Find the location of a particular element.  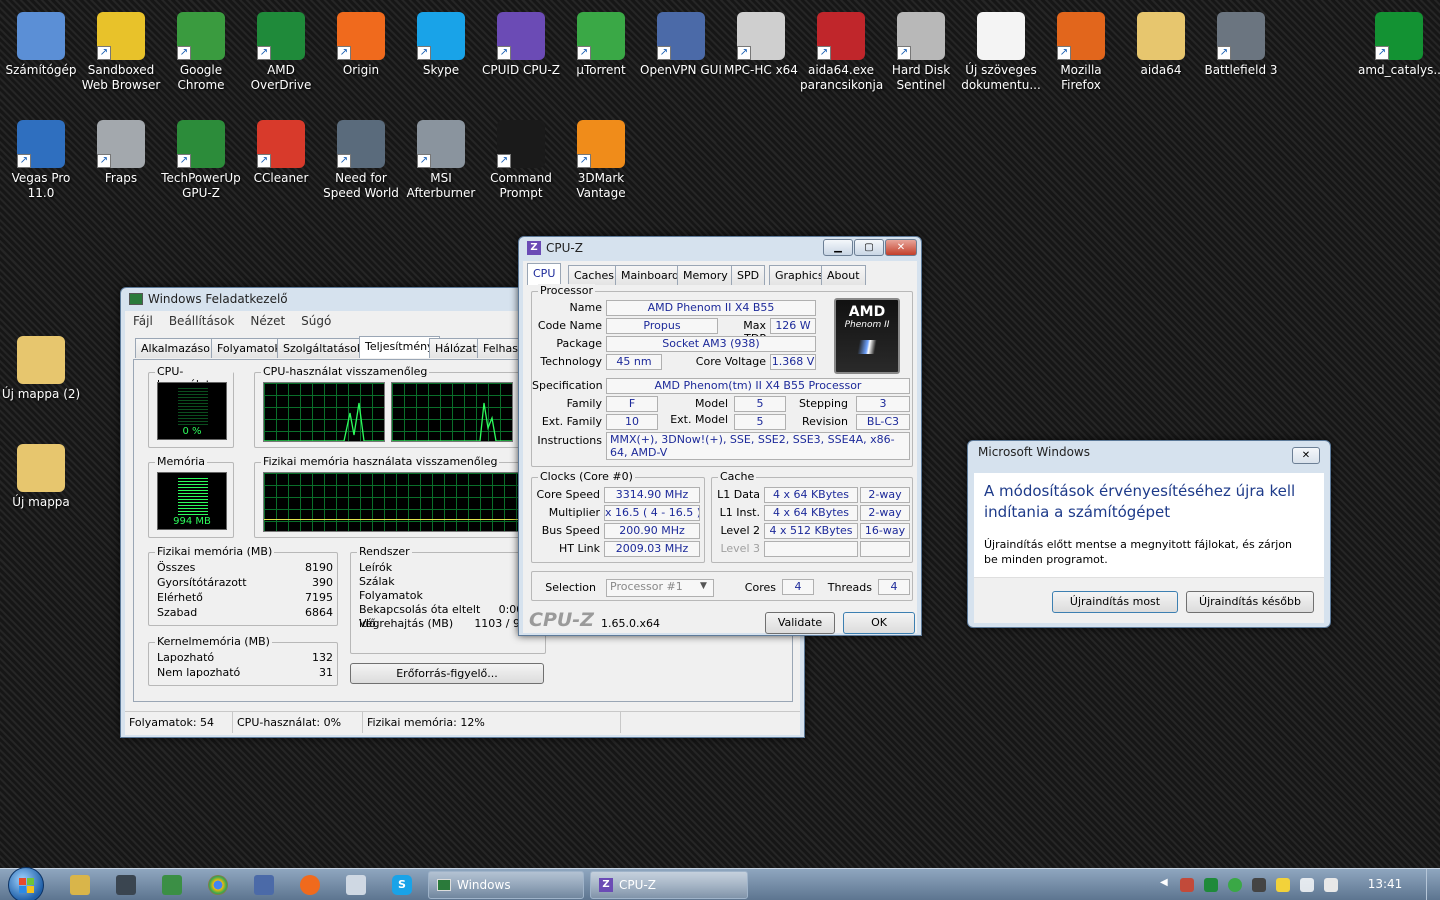

tab-cpu: CPU is located at coordinates (544, 274).